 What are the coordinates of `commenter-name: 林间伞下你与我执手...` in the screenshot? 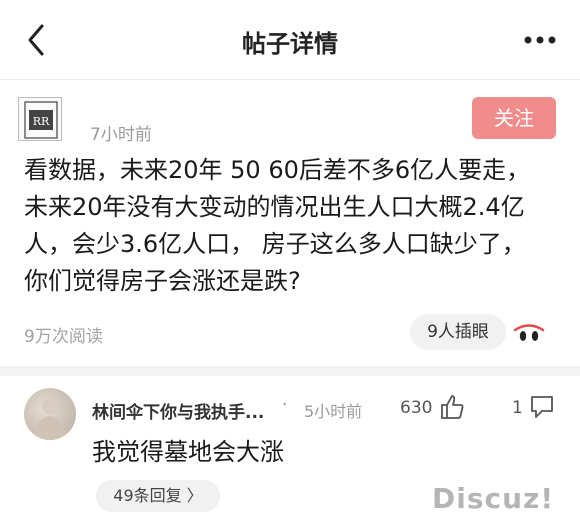 It's located at (178, 410).